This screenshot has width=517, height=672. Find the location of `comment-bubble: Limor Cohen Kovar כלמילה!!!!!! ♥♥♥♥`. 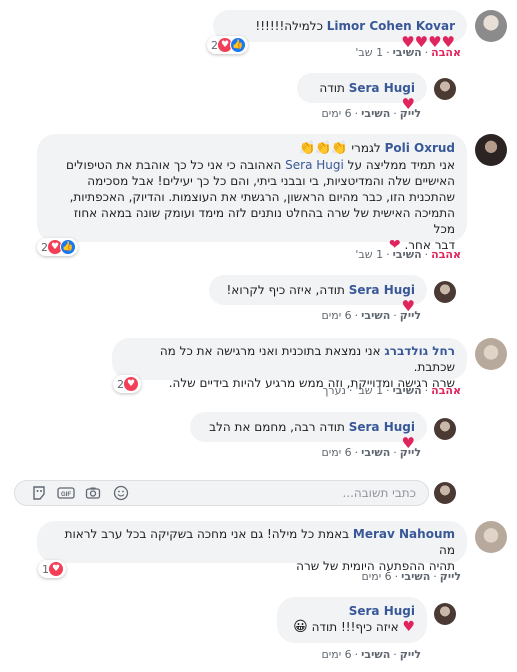

comment-bubble: Limor Cohen Kovar כלמילה!!!!!! ♥♥♥♥ is located at coordinates (340, 30).